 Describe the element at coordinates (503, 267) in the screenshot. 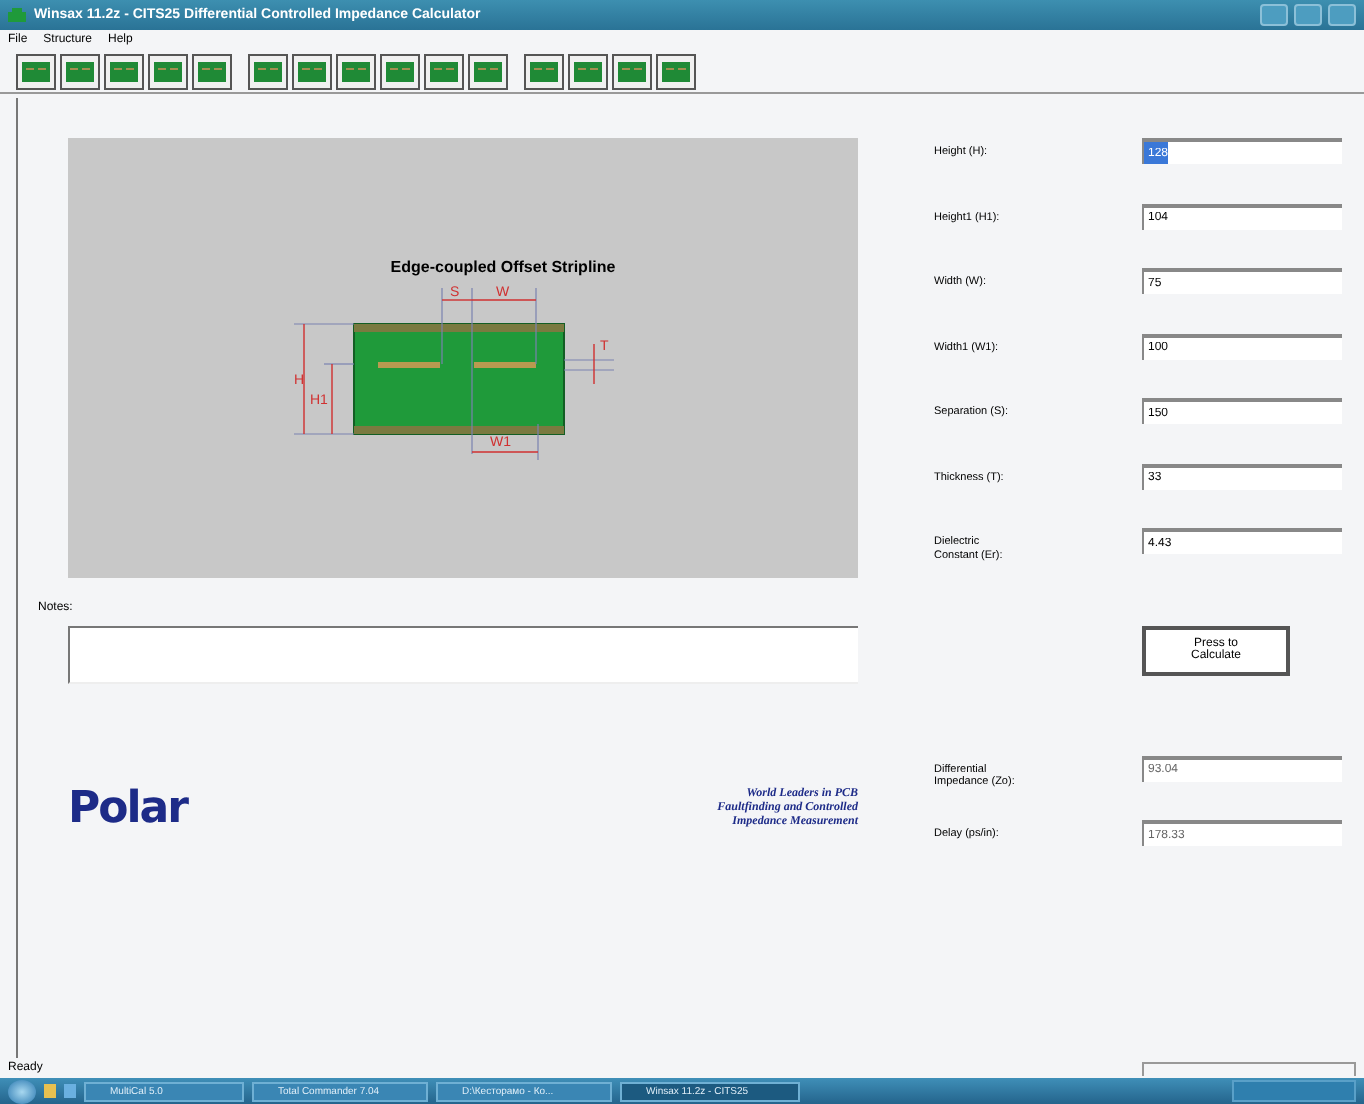

I see `diagram-title: Edge-coupled Offset Stripline` at that location.